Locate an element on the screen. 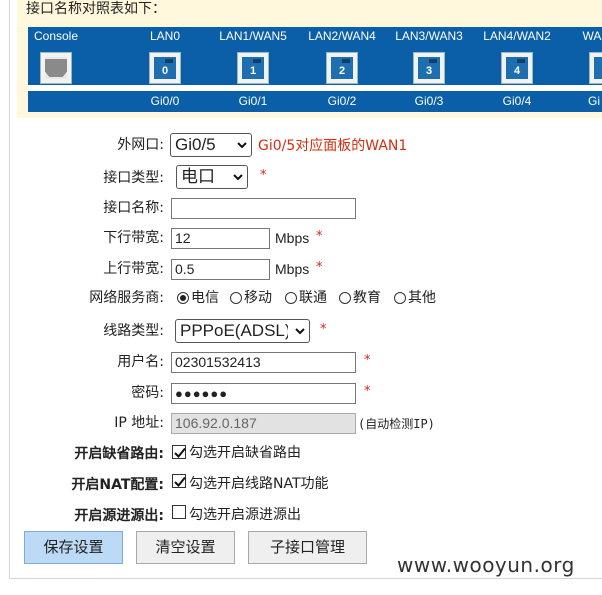 The height and width of the screenshot is (595, 602). isp-label: 网络服务商: is located at coordinates (126, 298).